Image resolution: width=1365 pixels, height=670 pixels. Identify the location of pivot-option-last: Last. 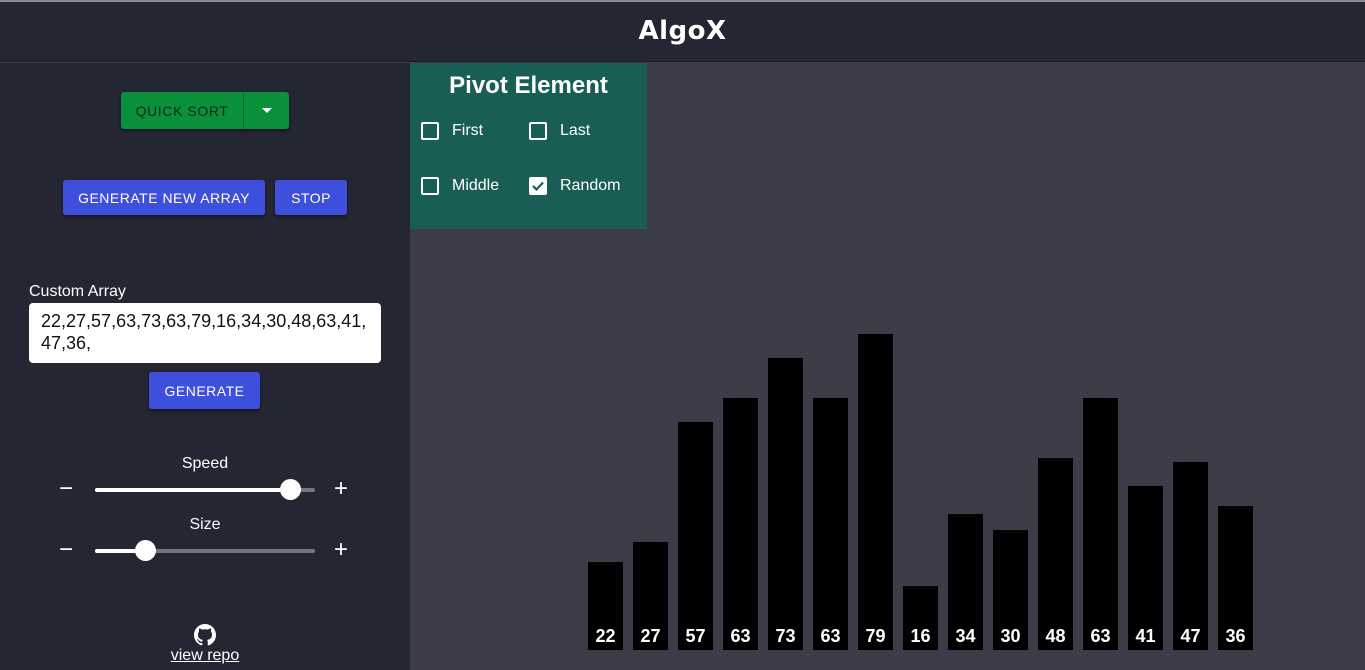
(559, 131).